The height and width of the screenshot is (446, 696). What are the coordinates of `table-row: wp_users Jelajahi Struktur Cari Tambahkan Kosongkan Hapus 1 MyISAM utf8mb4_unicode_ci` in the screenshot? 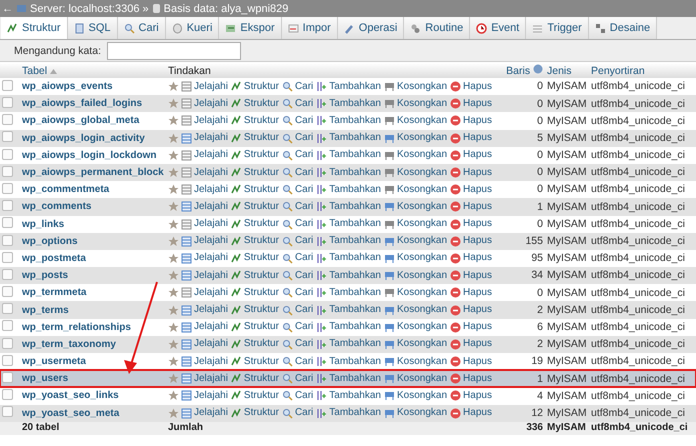 It's located at (348, 379).